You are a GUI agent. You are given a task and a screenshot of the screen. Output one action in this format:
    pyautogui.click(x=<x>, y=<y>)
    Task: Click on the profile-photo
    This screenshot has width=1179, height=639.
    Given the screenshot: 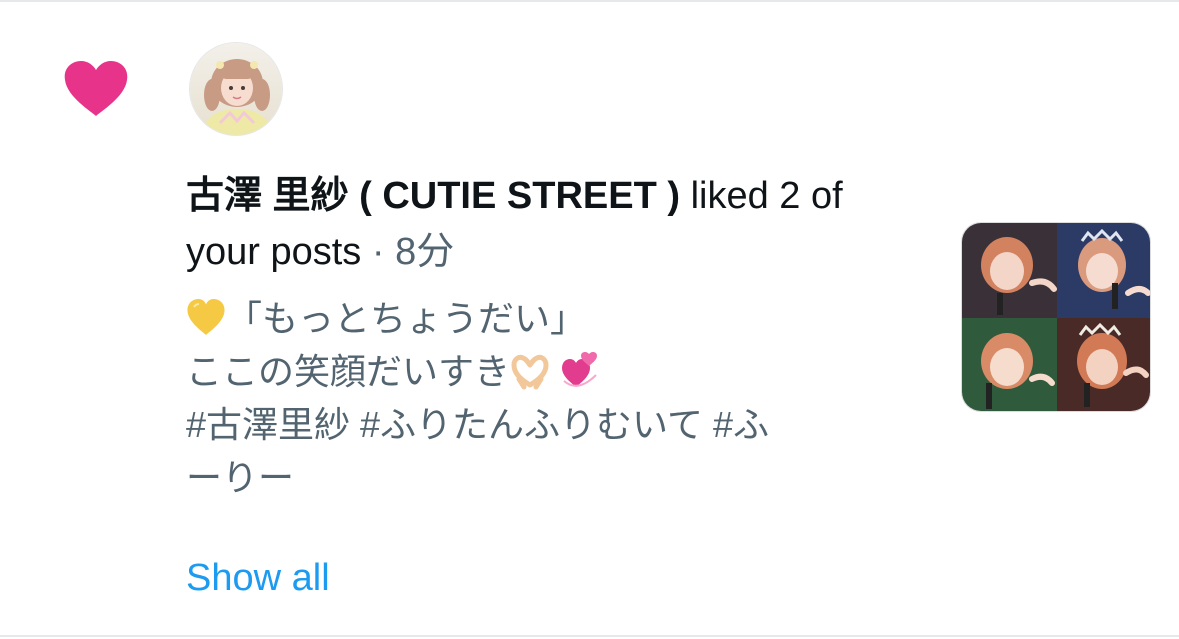 What is the action you would take?
    pyautogui.click(x=236, y=89)
    